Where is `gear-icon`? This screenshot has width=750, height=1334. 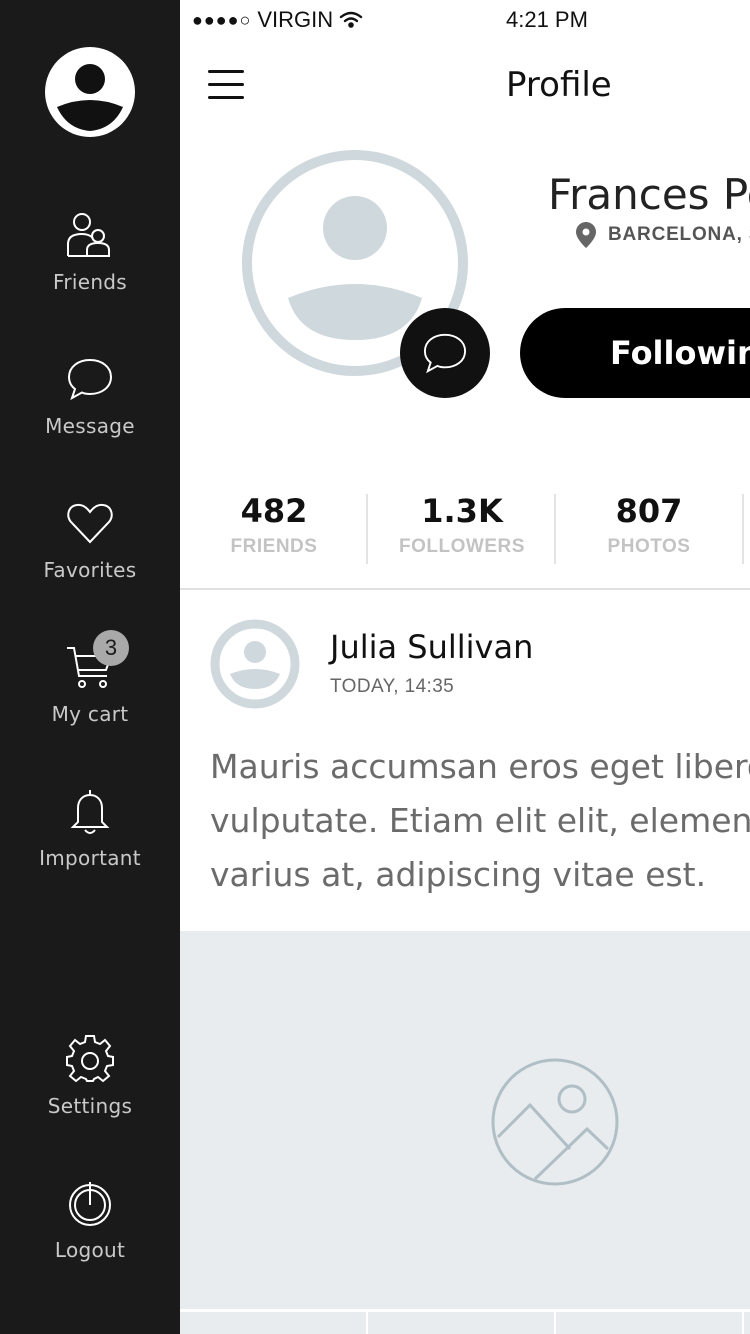
gear-icon is located at coordinates (90, 1059).